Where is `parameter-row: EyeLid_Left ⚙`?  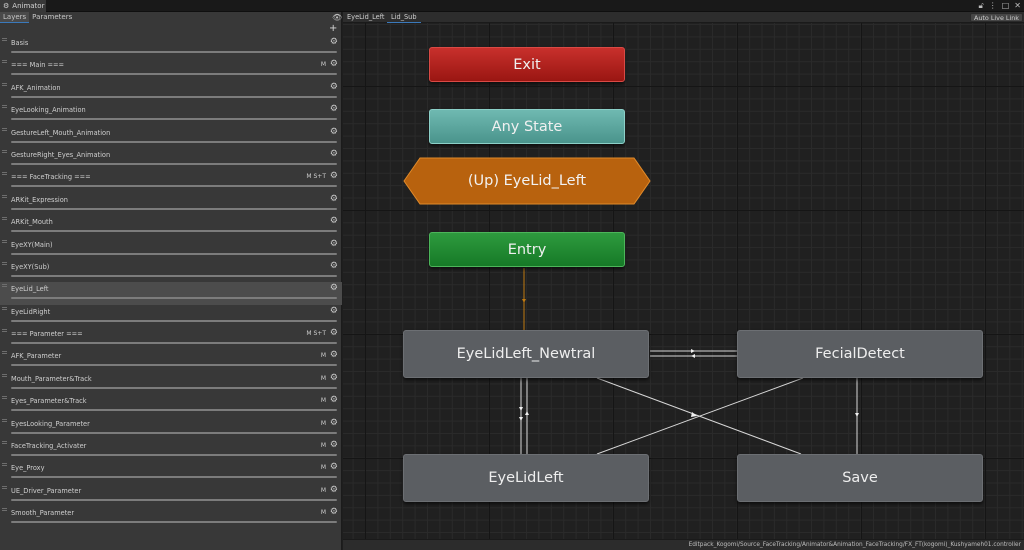 parameter-row: EyeLid_Left ⚙ is located at coordinates (171, 293).